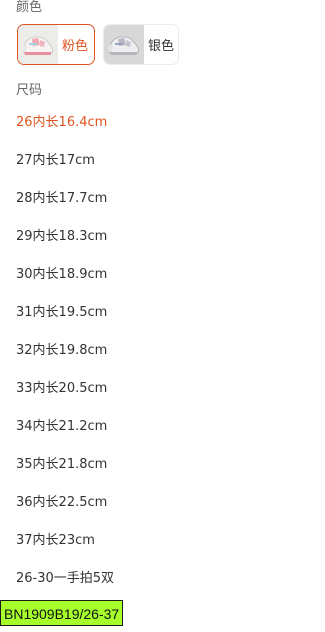 This screenshot has height=632, width=325. What do you see at coordinates (29, 7) in the screenshot?
I see `color-section-label: 颜色` at bounding box center [29, 7].